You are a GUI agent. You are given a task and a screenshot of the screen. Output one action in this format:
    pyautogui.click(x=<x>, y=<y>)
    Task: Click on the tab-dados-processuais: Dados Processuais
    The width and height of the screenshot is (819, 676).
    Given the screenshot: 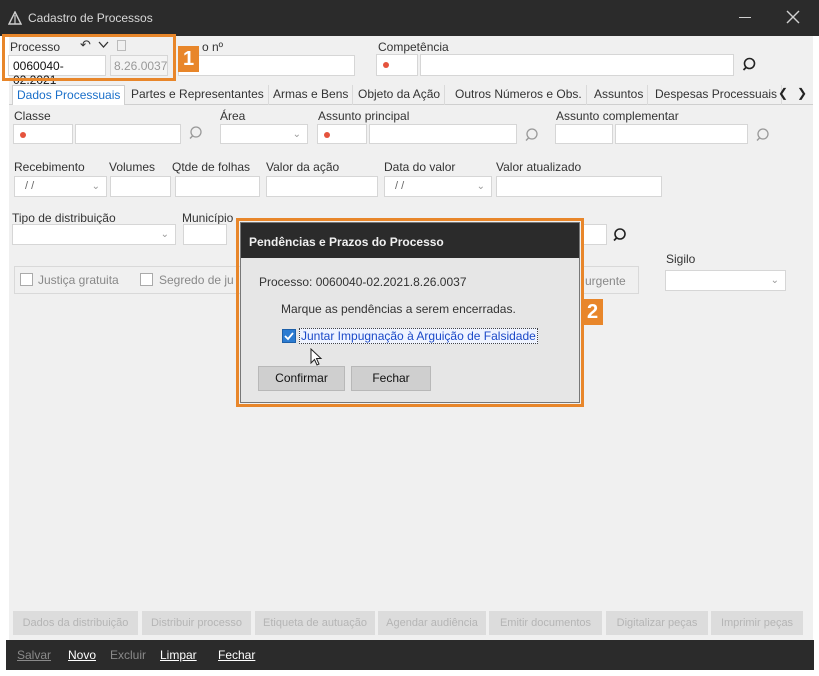 What is the action you would take?
    pyautogui.click(x=69, y=95)
    